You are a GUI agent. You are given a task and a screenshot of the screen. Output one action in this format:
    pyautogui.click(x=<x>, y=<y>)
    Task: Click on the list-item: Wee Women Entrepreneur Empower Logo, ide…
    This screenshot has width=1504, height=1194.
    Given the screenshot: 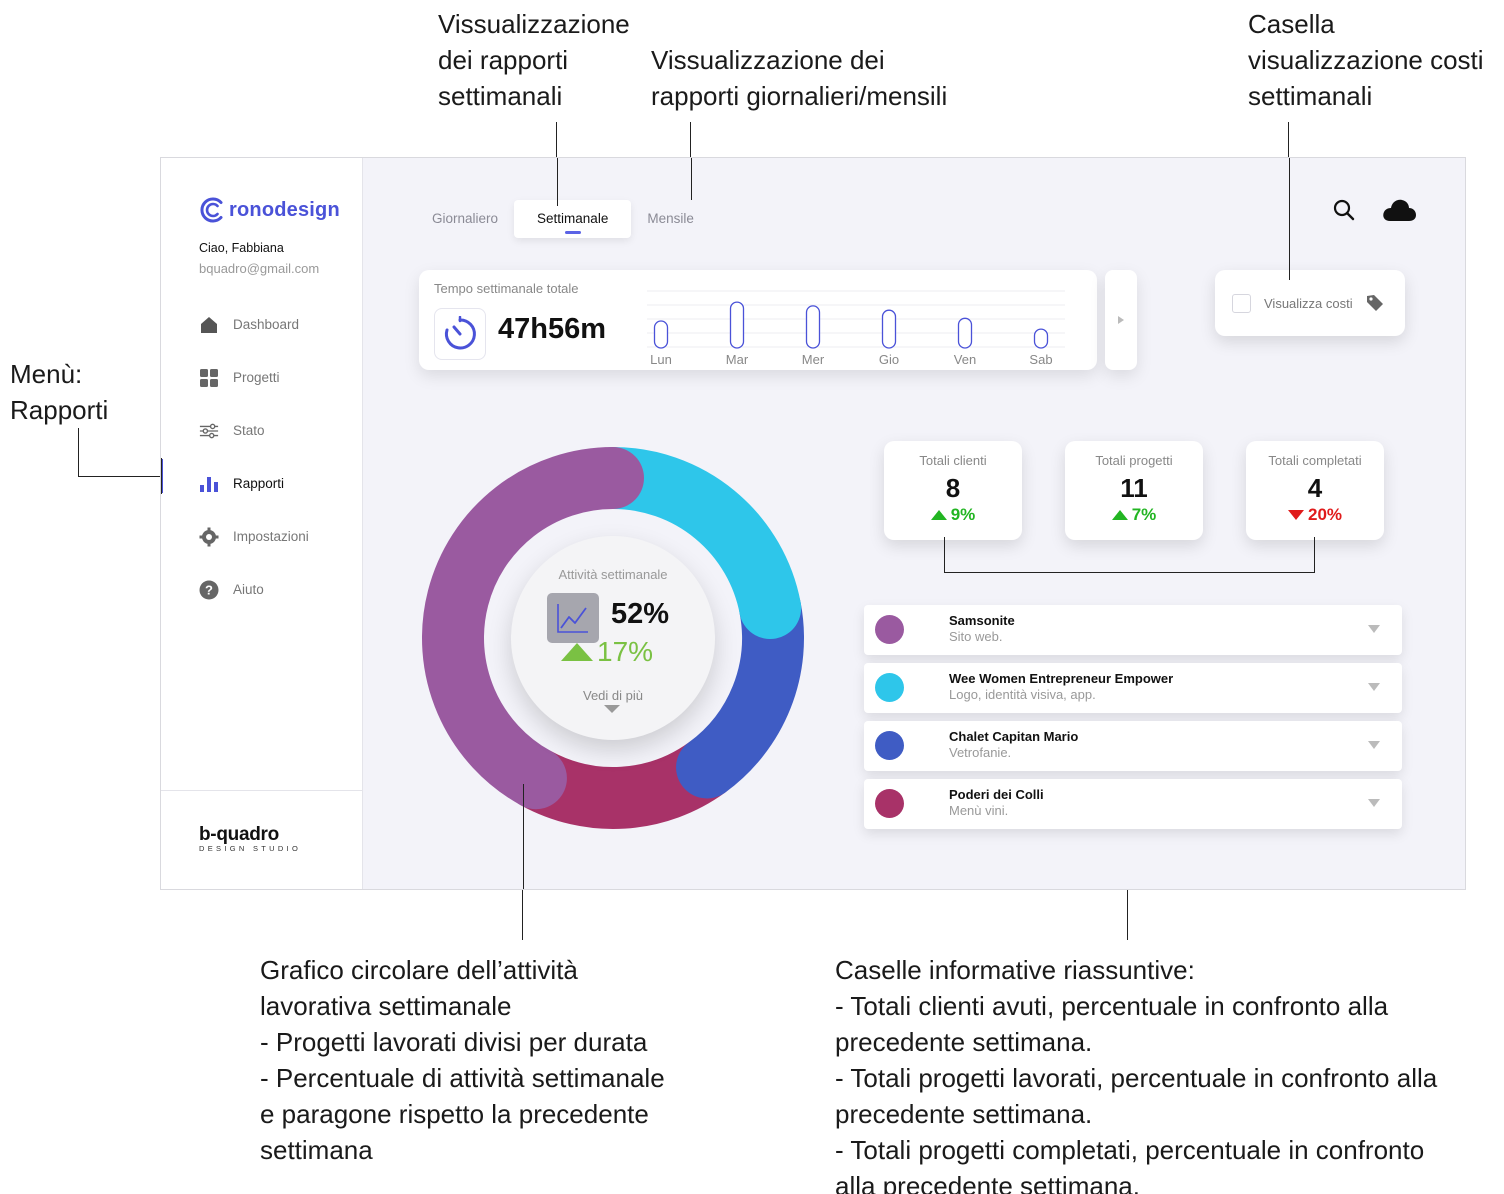 What is the action you would take?
    pyautogui.click(x=1133, y=688)
    